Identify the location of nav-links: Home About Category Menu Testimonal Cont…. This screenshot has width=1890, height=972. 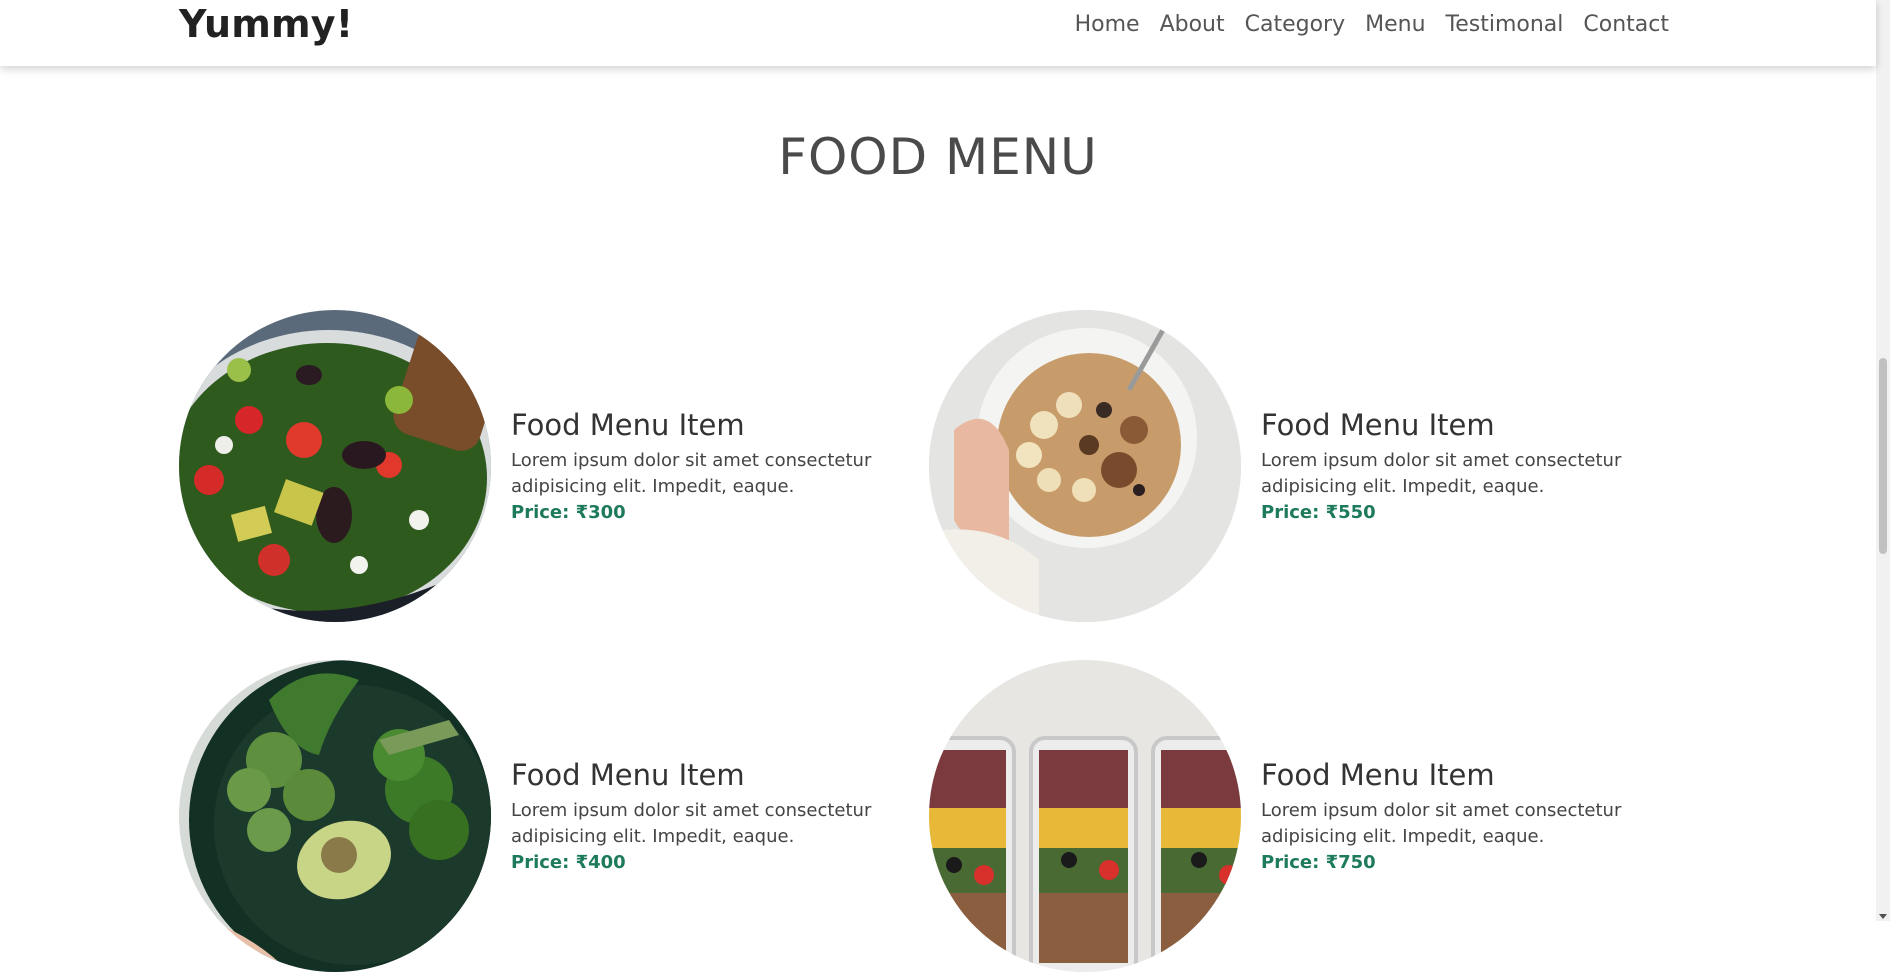
(1372, 24).